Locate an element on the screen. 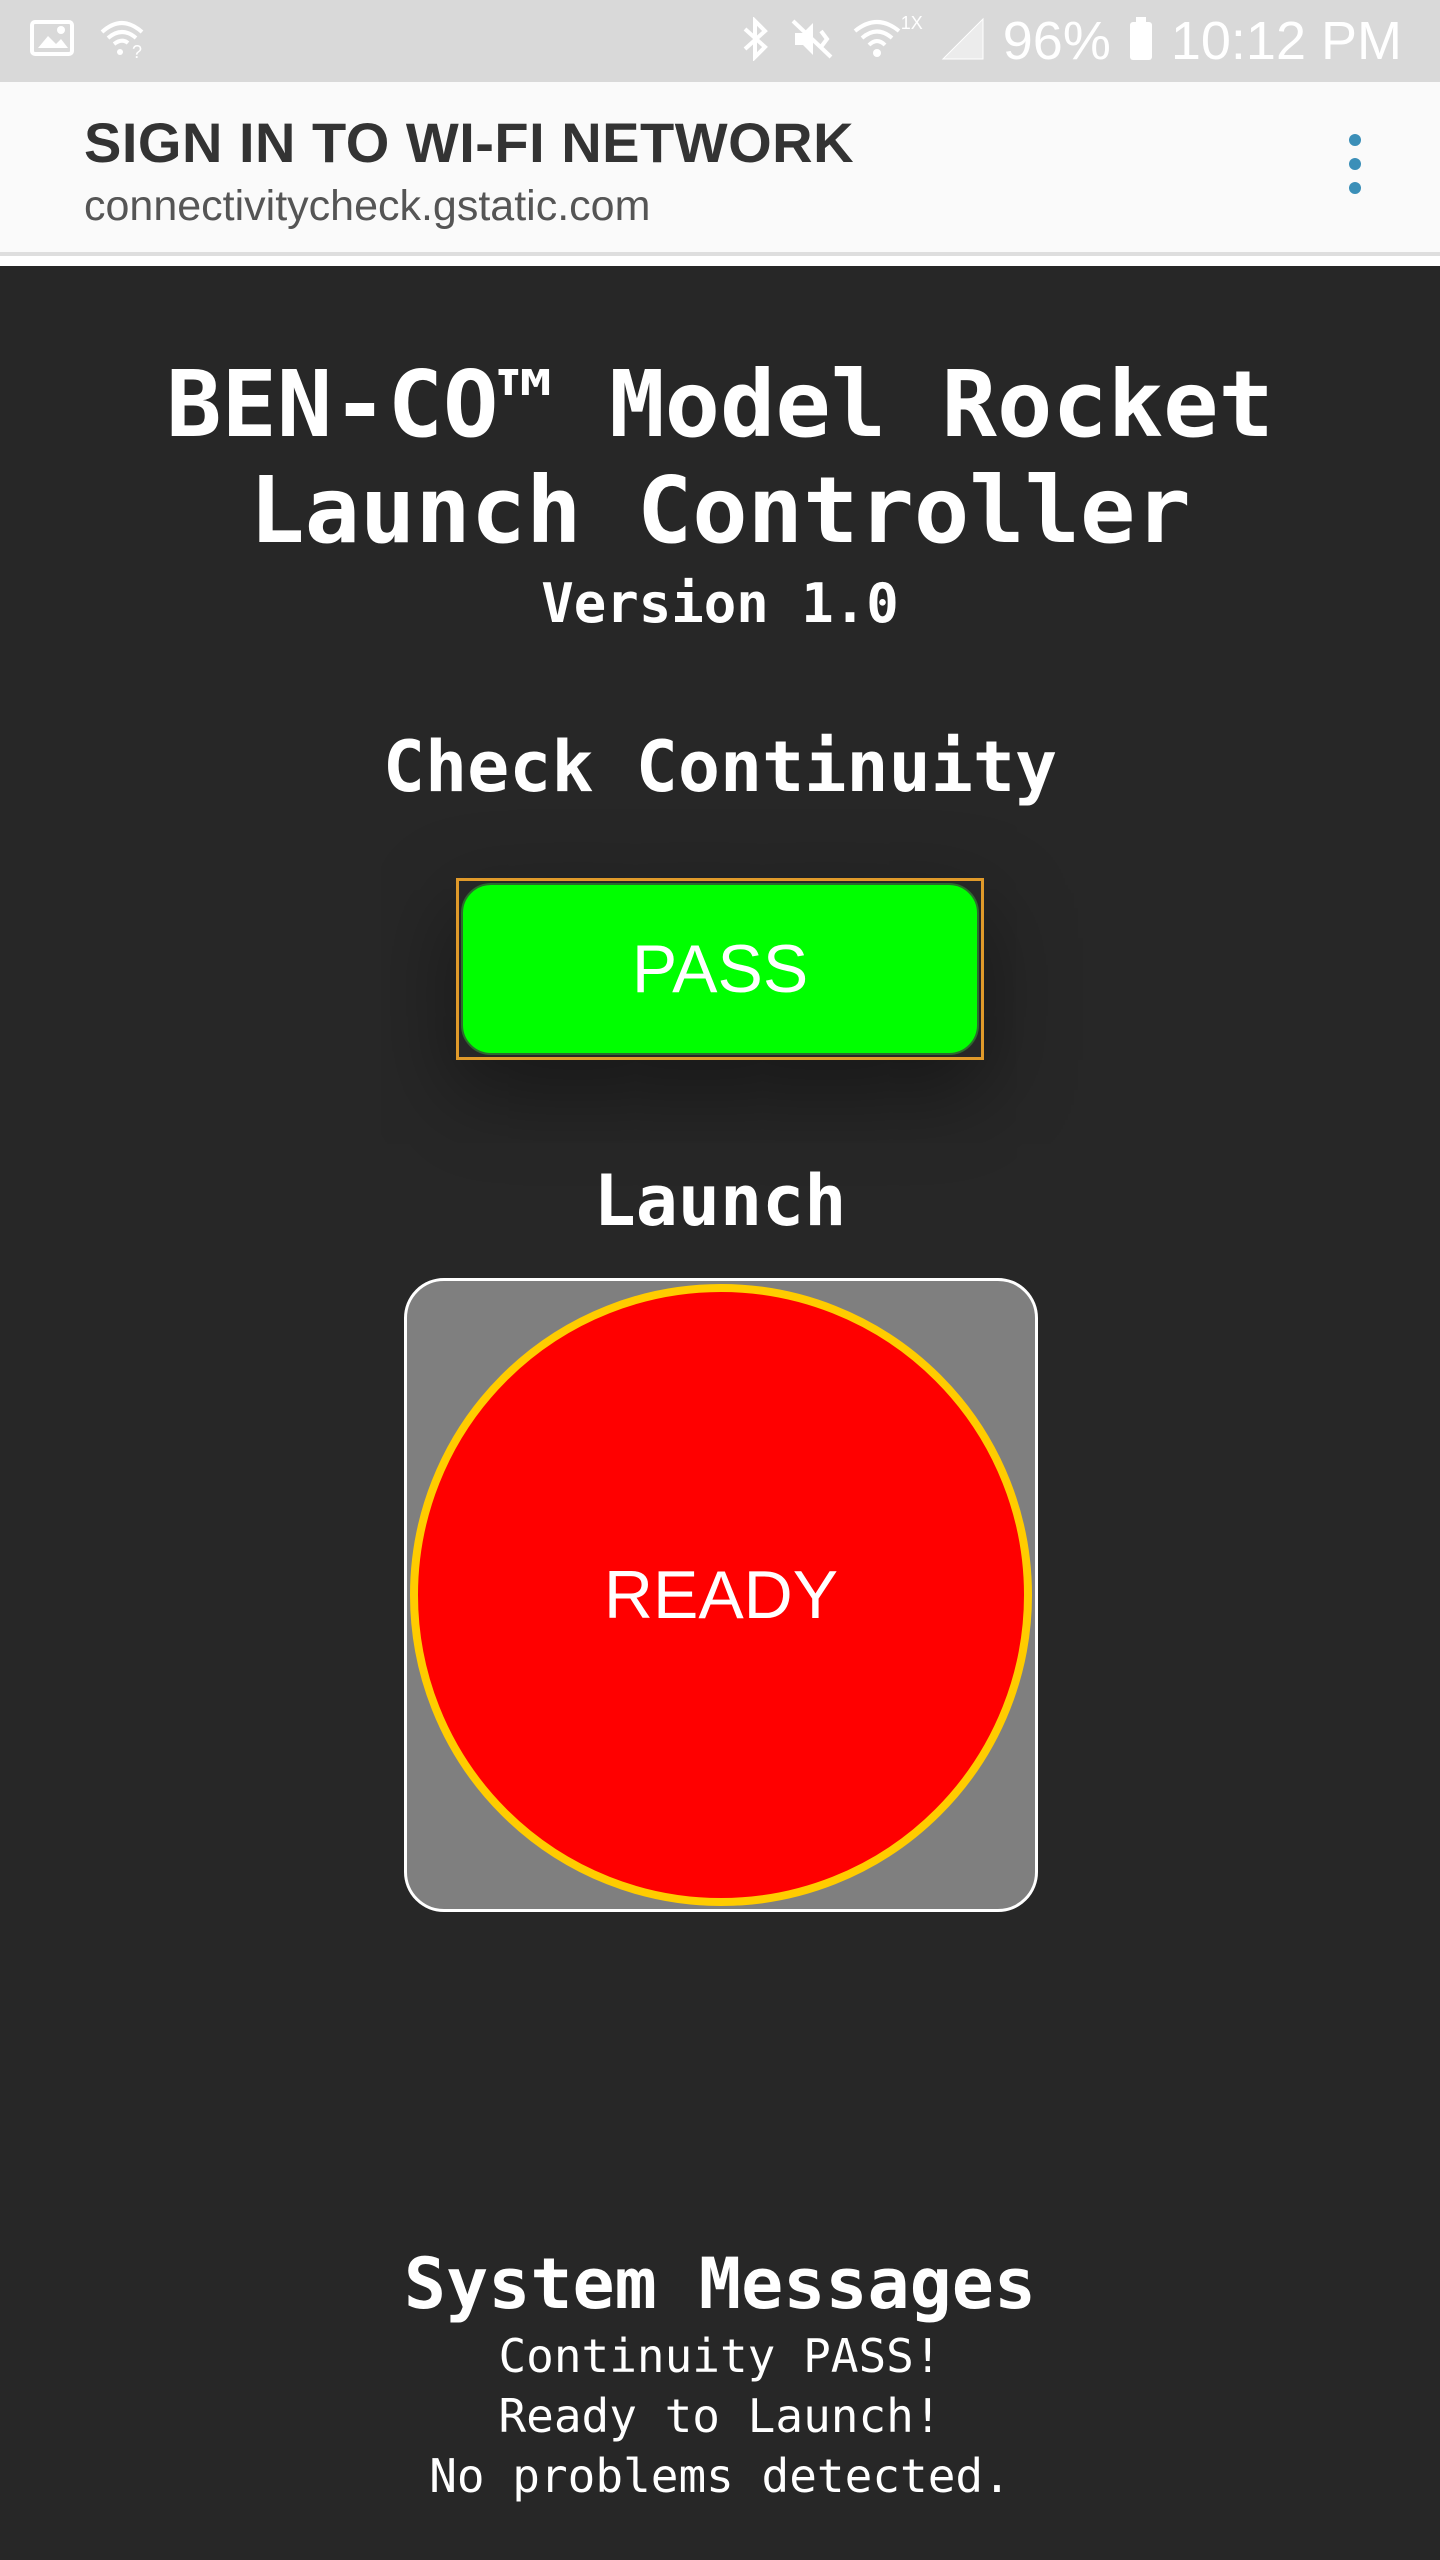  launch-button: READY is located at coordinates (721, 1595).